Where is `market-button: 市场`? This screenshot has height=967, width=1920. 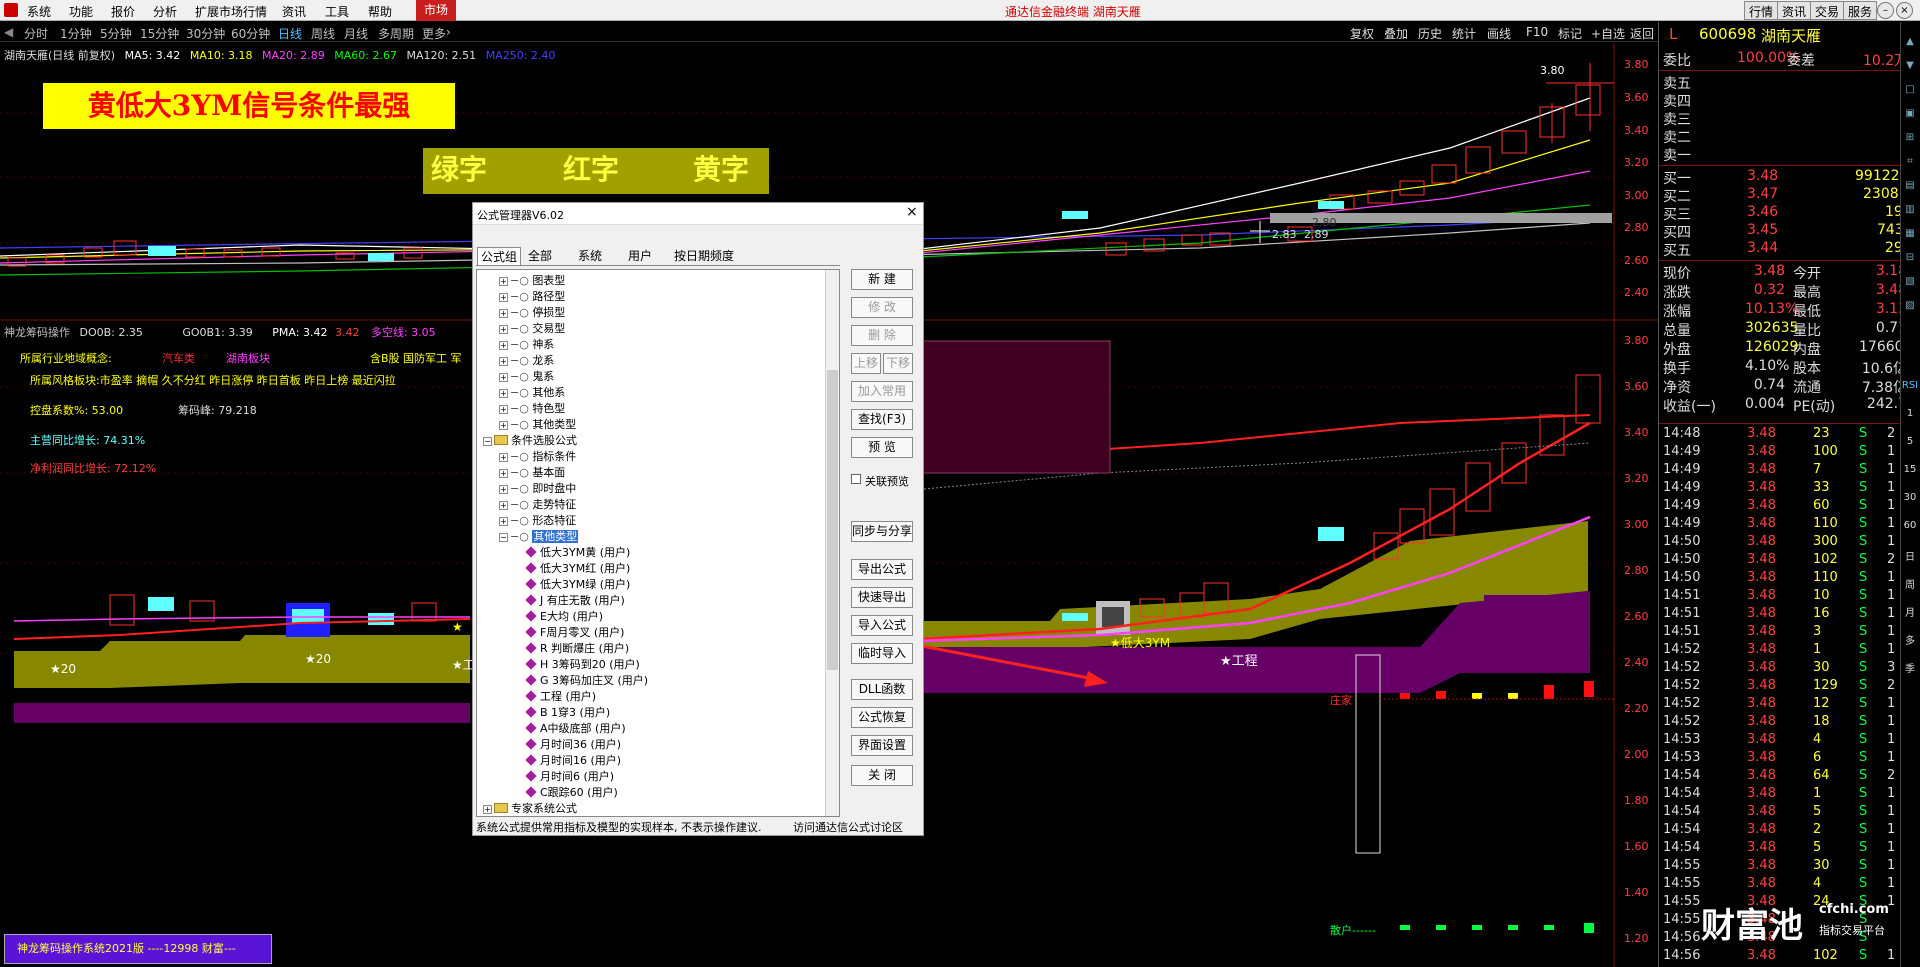
market-button: 市场 is located at coordinates (436, 10).